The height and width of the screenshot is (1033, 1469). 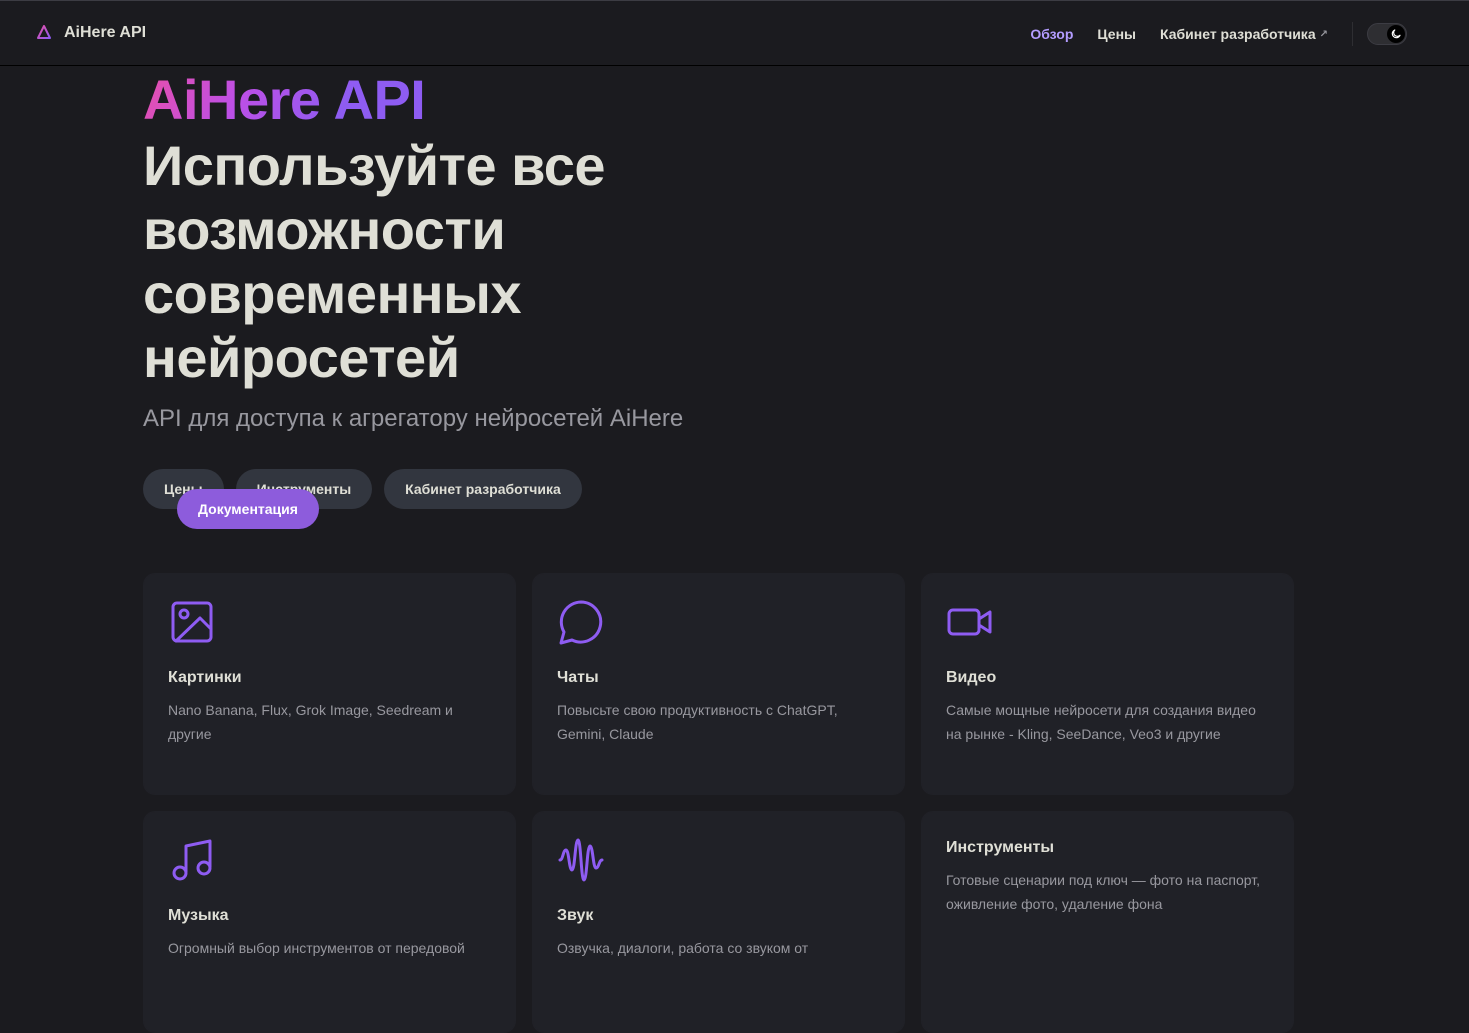 I want to click on nav-links: Обзор Цены Кабинет разработчика ↗, so click(x=1212, y=34).